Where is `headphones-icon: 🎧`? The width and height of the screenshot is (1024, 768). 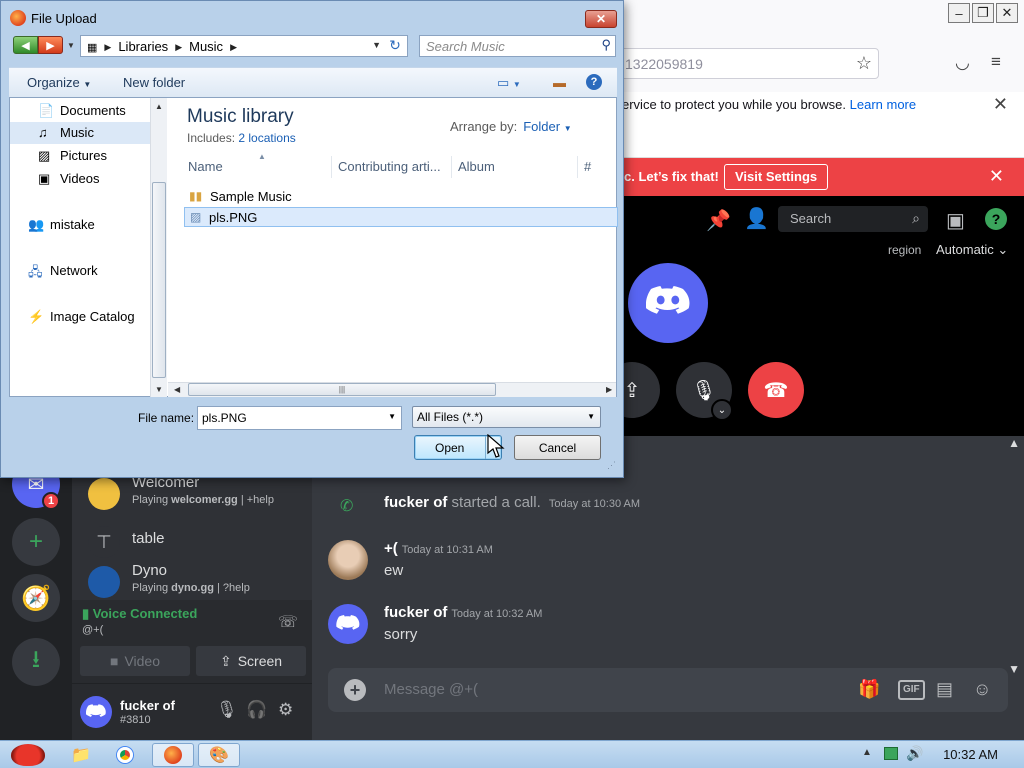 headphones-icon: 🎧 is located at coordinates (256, 710).